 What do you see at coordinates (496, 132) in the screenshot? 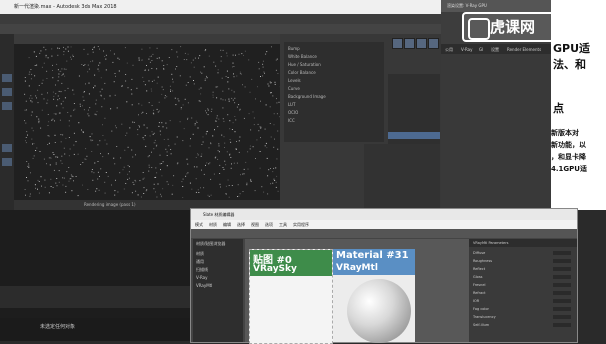
I see `render-settings-body` at bounding box center [496, 132].